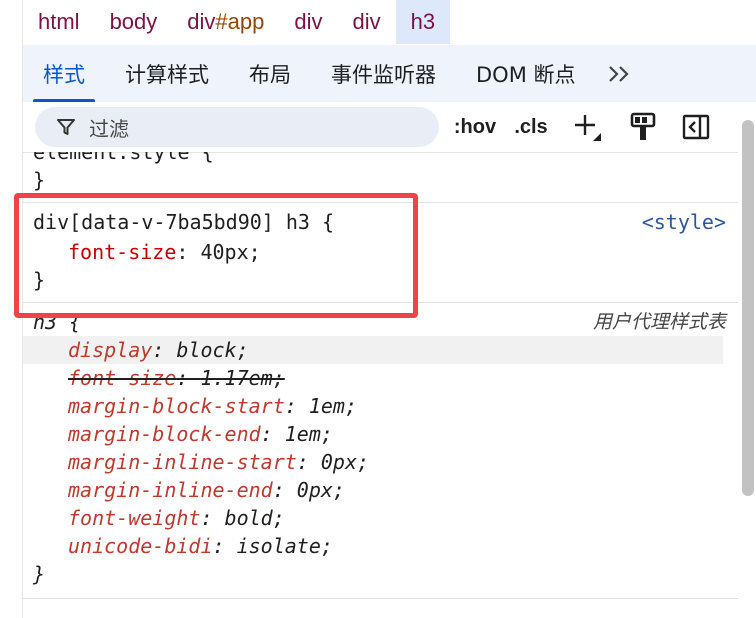 The height and width of the screenshot is (618, 756). What do you see at coordinates (254, 518) in the screenshot?
I see `property-value: bold;` at bounding box center [254, 518].